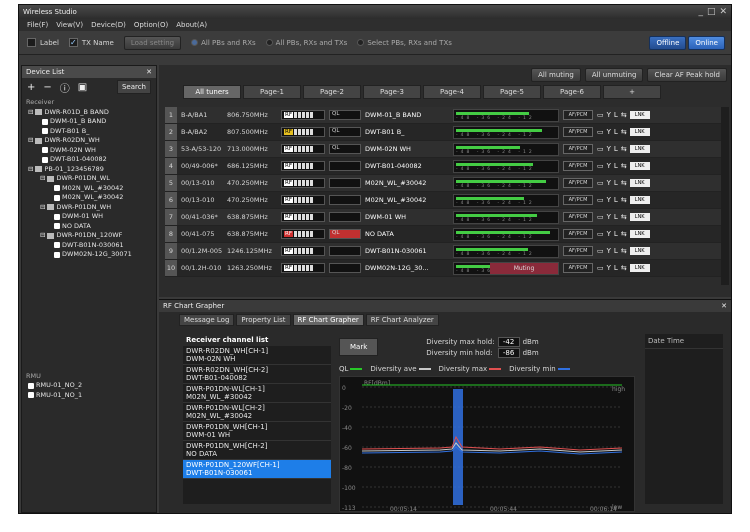  Describe the element at coordinates (69, 25) in the screenshot. I see `menu-view: View(V)` at that location.